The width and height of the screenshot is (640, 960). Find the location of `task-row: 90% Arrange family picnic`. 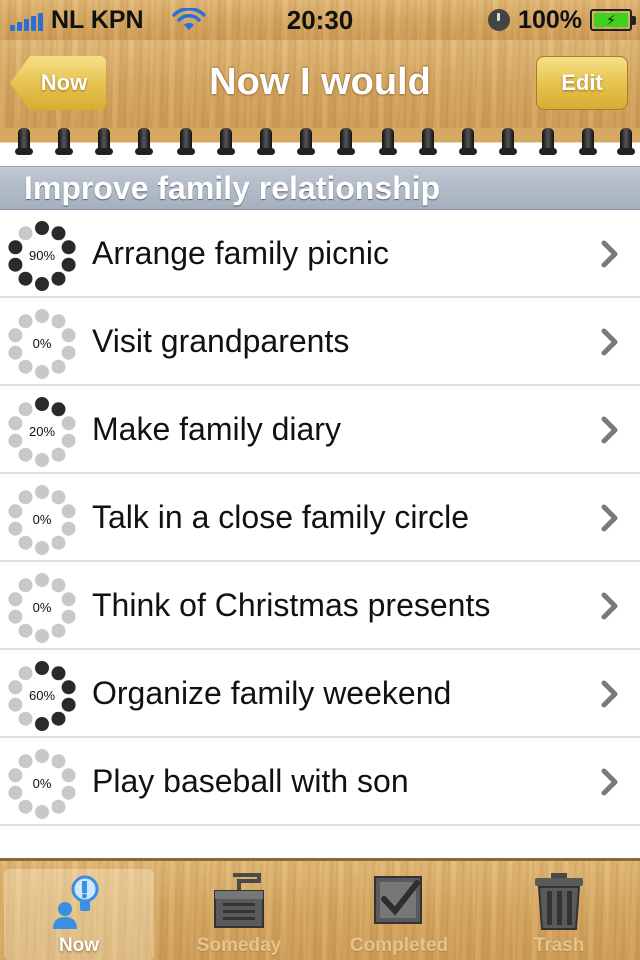

task-row: 90% Arrange family picnic is located at coordinates (320, 254).